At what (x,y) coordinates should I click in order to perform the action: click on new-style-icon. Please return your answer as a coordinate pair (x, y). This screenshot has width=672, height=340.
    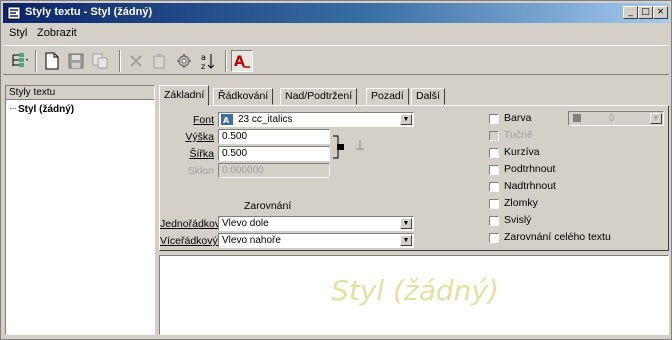
    Looking at the image, I should click on (52, 61).